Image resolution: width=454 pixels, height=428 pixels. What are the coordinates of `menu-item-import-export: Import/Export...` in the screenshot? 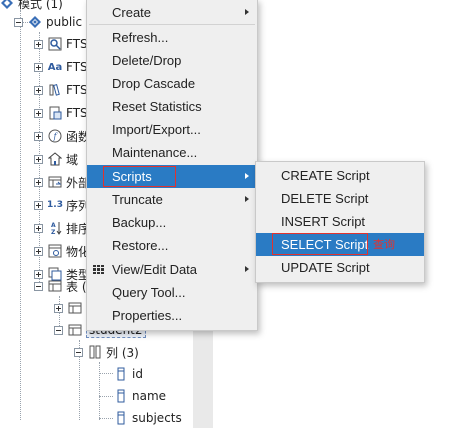 It's located at (172, 129).